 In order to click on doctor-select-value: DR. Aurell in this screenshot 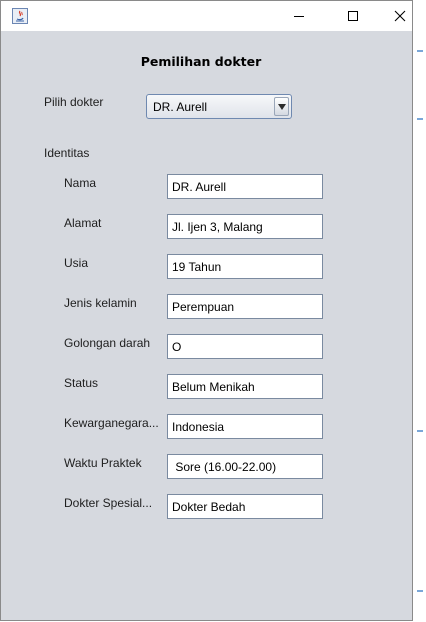, I will do `click(180, 107)`.